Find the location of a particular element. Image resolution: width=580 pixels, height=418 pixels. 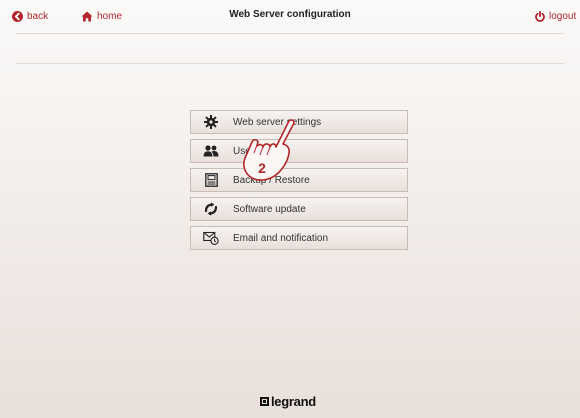

email-notification-icon is located at coordinates (211, 238).